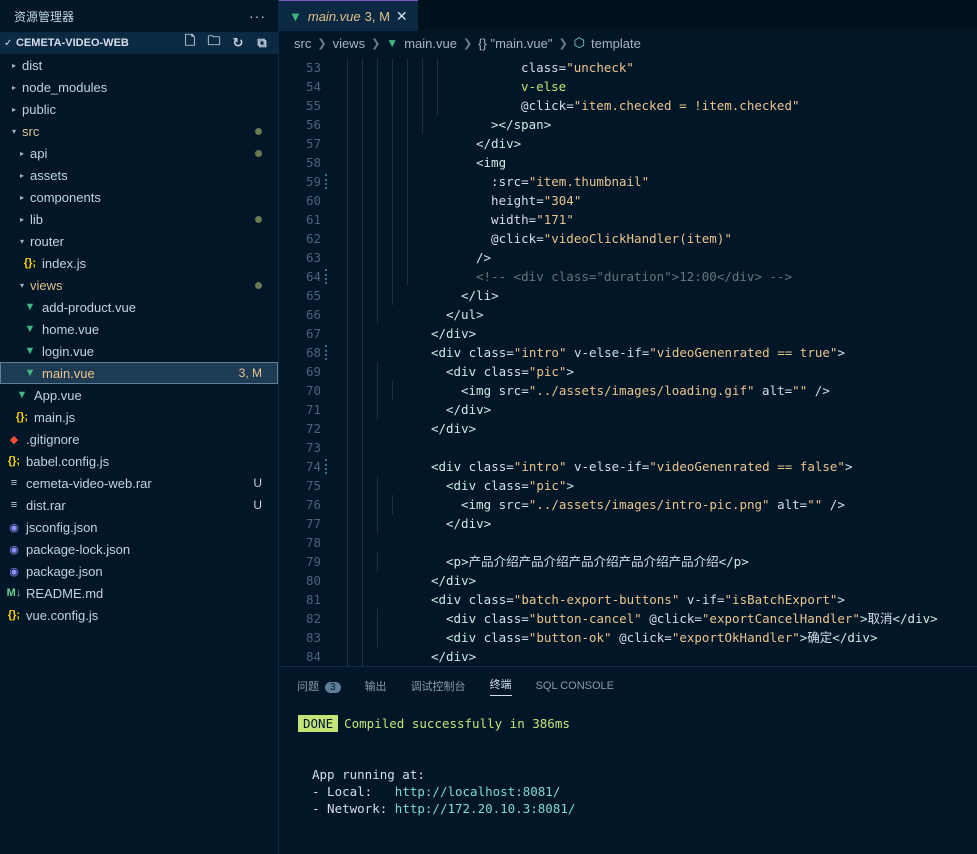 This screenshot has width=977, height=854. I want to click on tree-item-login-vue: ▼ login.vue, so click(139, 351).